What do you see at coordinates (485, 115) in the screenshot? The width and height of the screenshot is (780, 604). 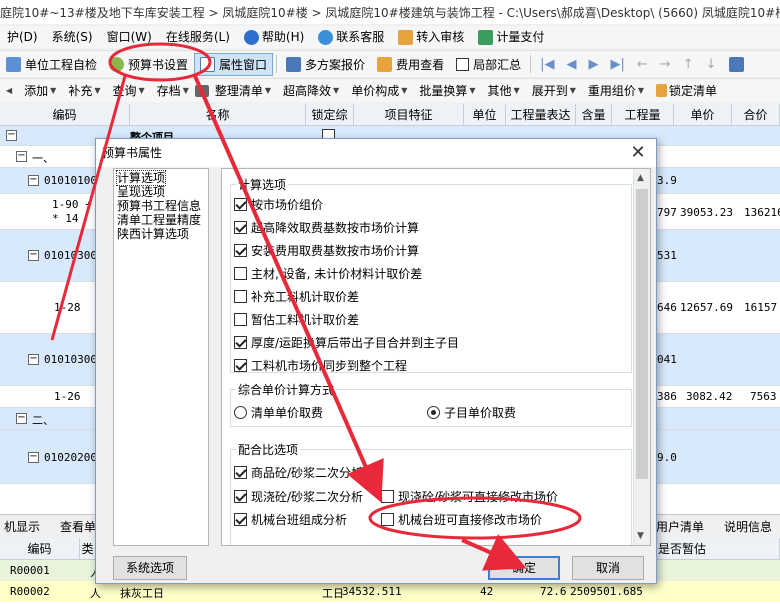 I see `col-header-unit: 单位` at bounding box center [485, 115].